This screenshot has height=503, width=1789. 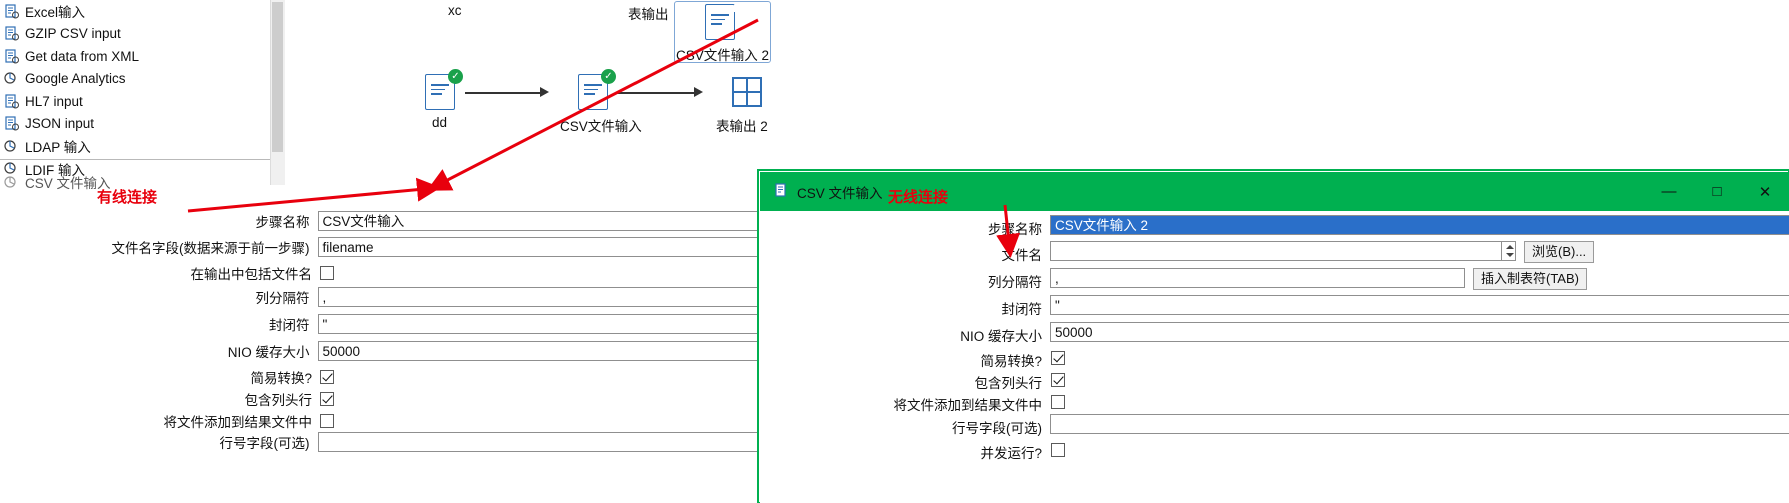 I want to click on left-row-include-filename: 在输出中包括文件名, so click(x=380, y=273).